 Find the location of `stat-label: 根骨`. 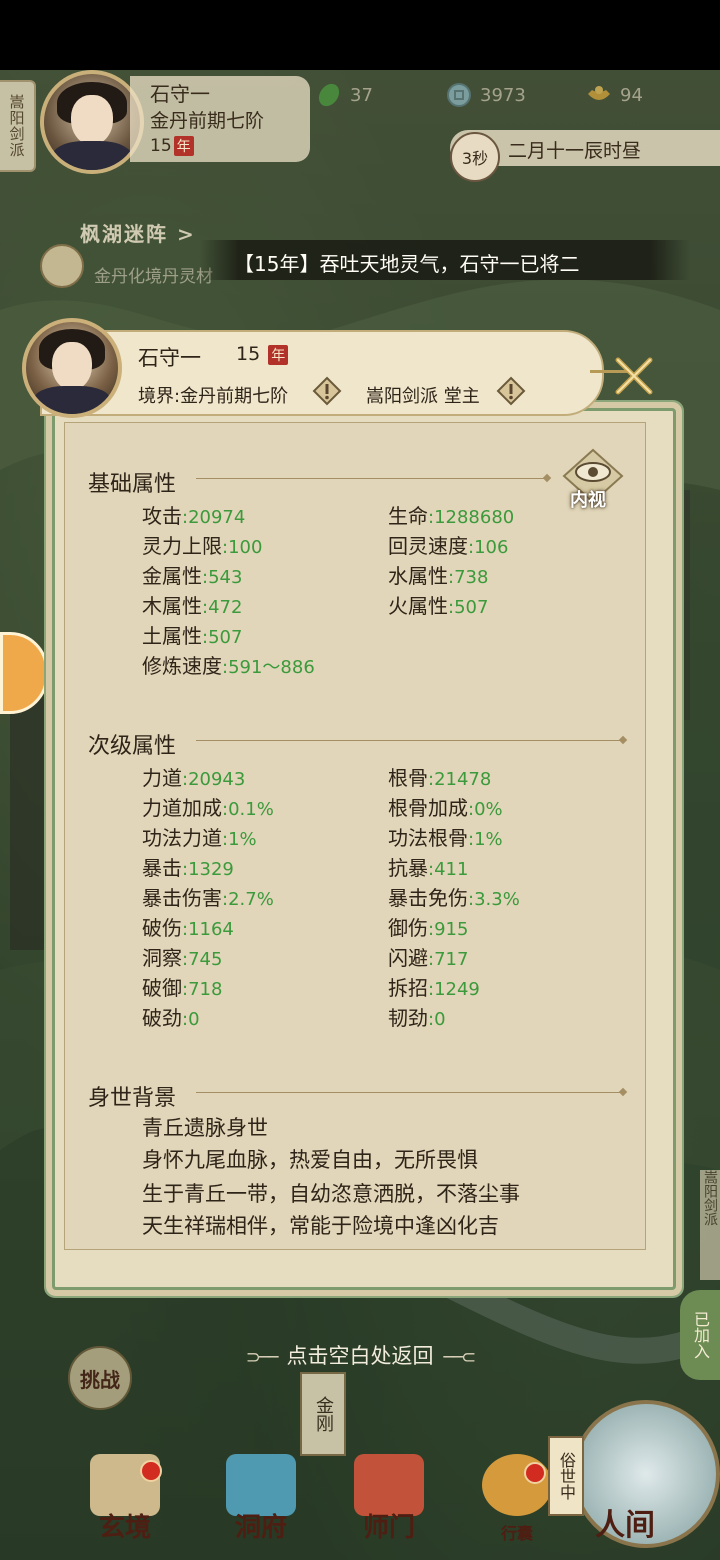

stat-label: 根骨 is located at coordinates (408, 778).